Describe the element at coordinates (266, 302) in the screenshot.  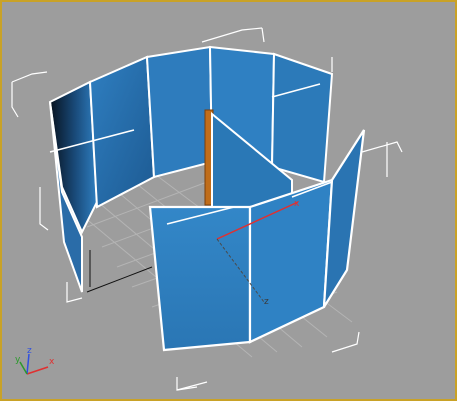
I see `transform-gizmo-z-label: z` at that location.